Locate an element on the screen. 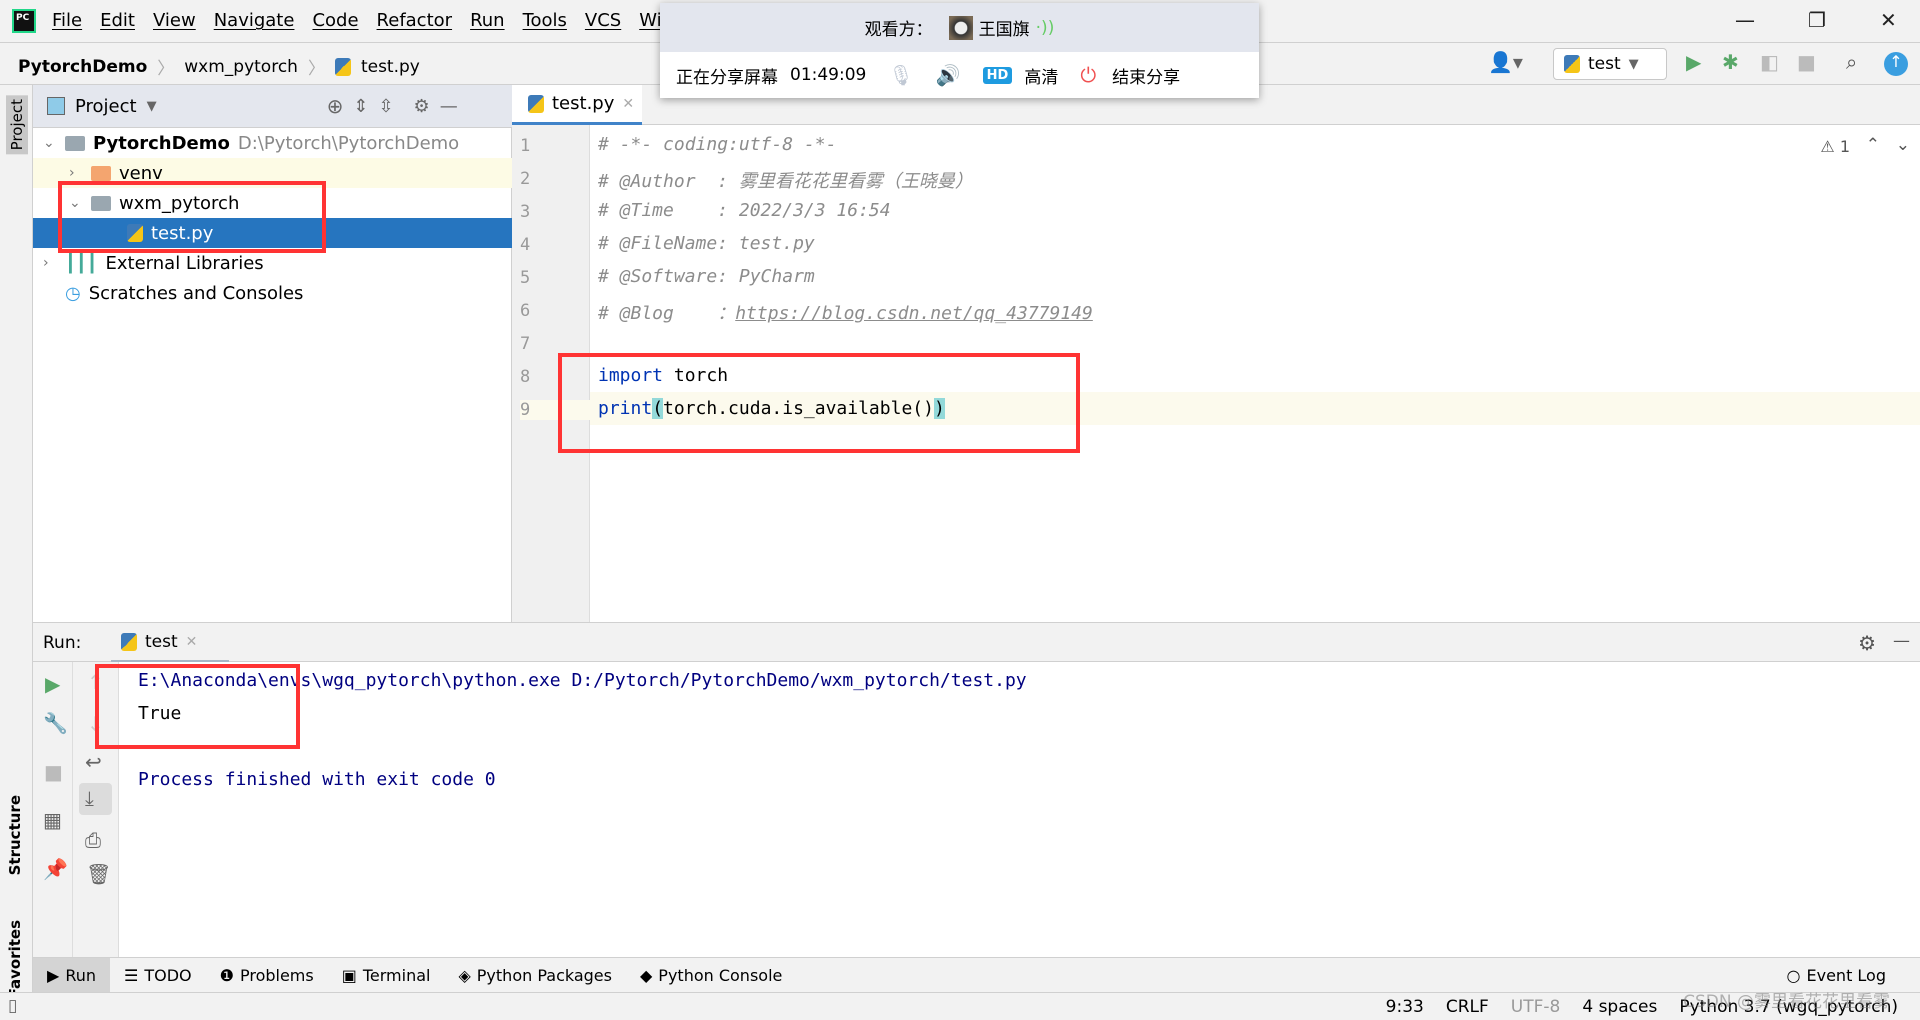  chevron-down-icon: ▼ is located at coordinates (152, 106).